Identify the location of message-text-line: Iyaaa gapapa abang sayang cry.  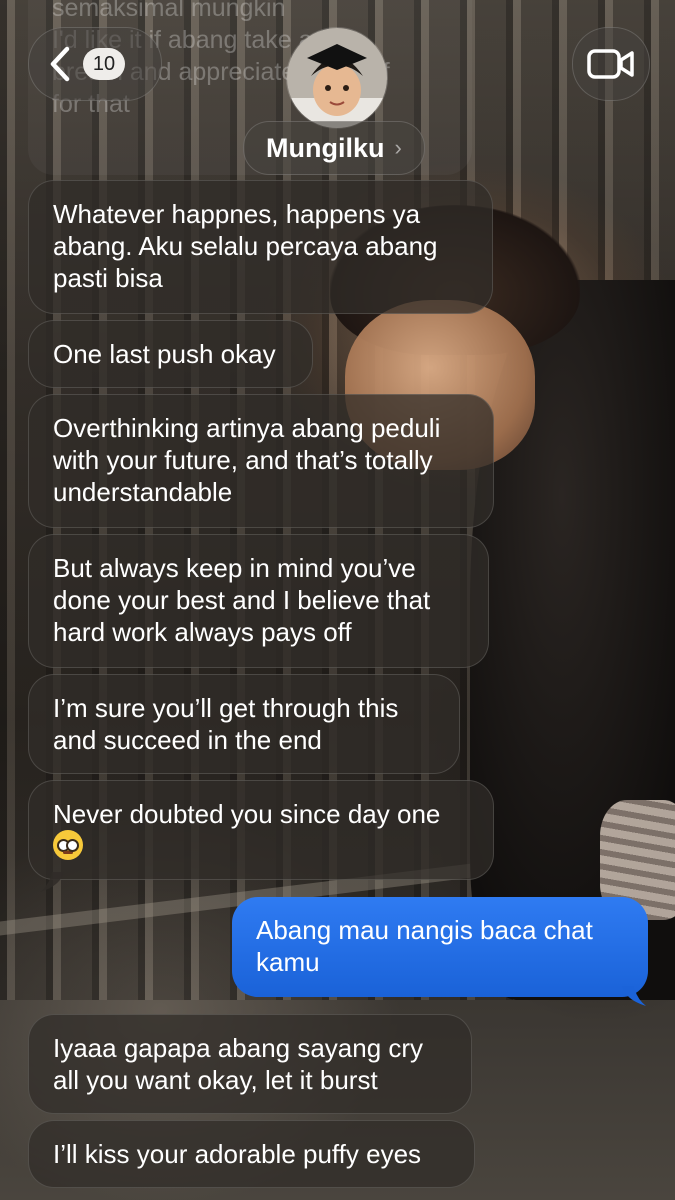
(238, 1048).